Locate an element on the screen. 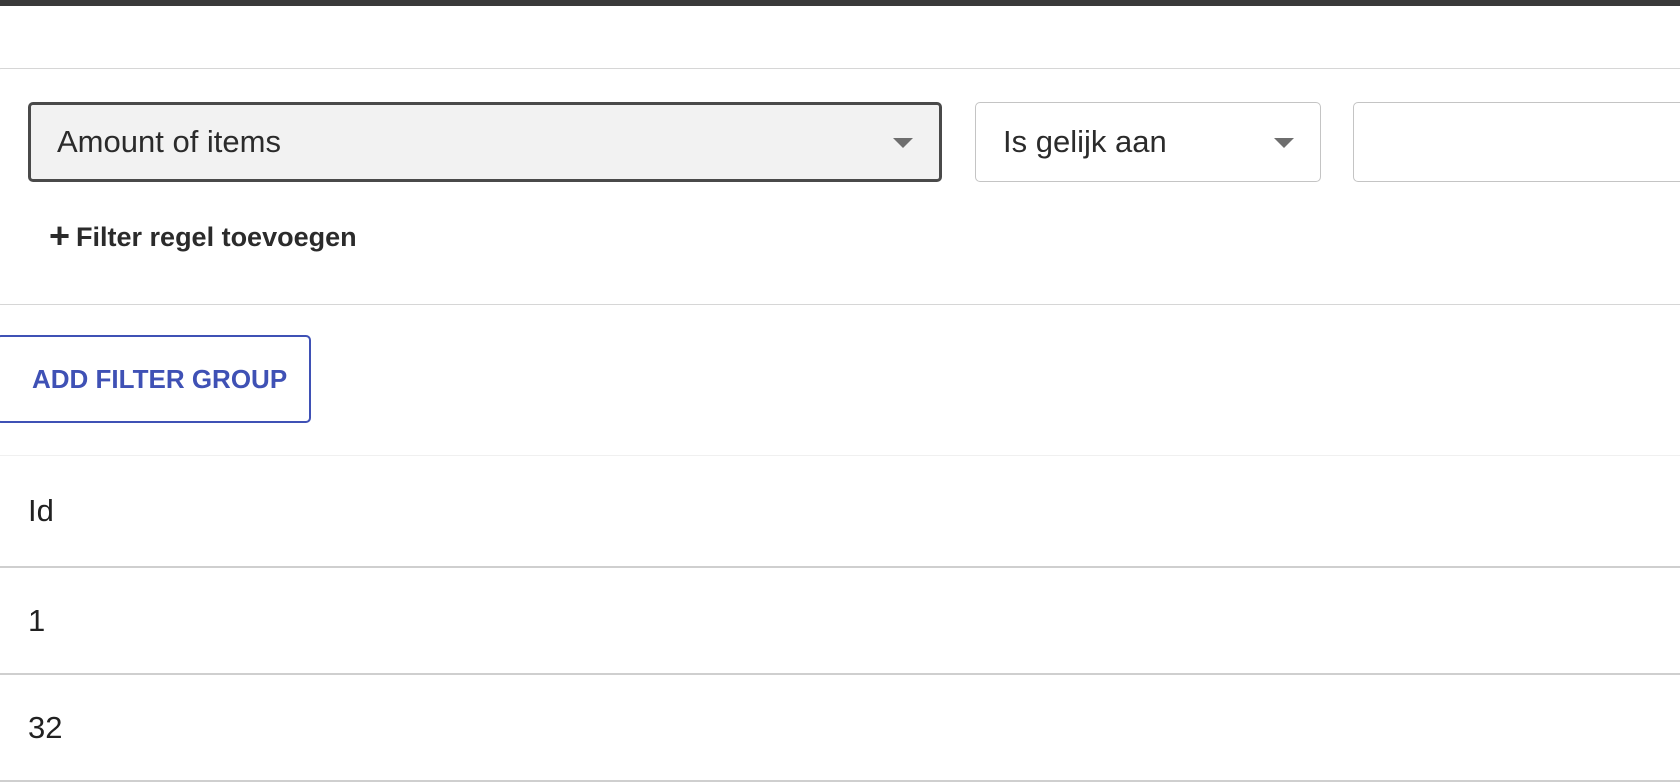 The height and width of the screenshot is (782, 1680). table-cell-id: 1 is located at coordinates (37, 620).